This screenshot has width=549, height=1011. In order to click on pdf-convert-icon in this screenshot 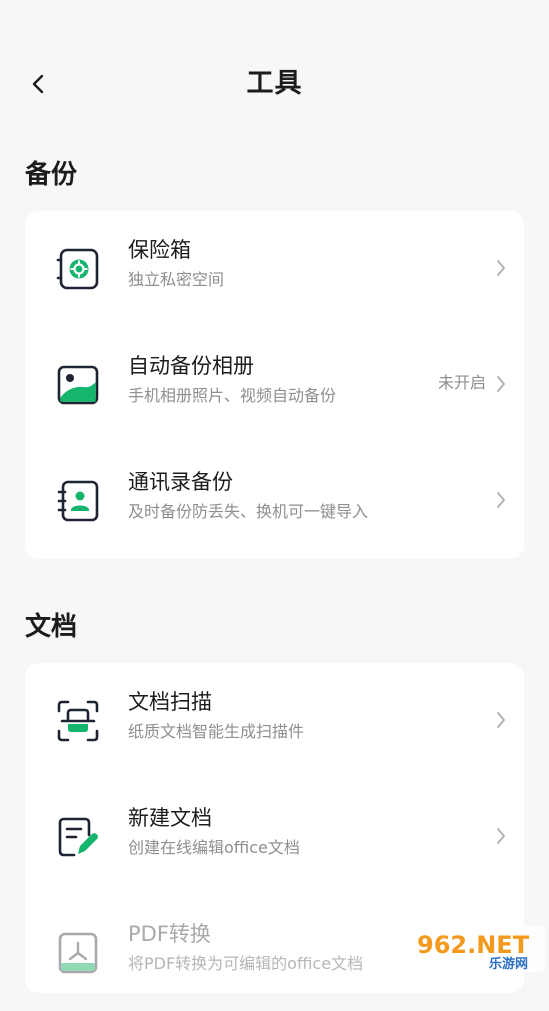, I will do `click(78, 953)`.